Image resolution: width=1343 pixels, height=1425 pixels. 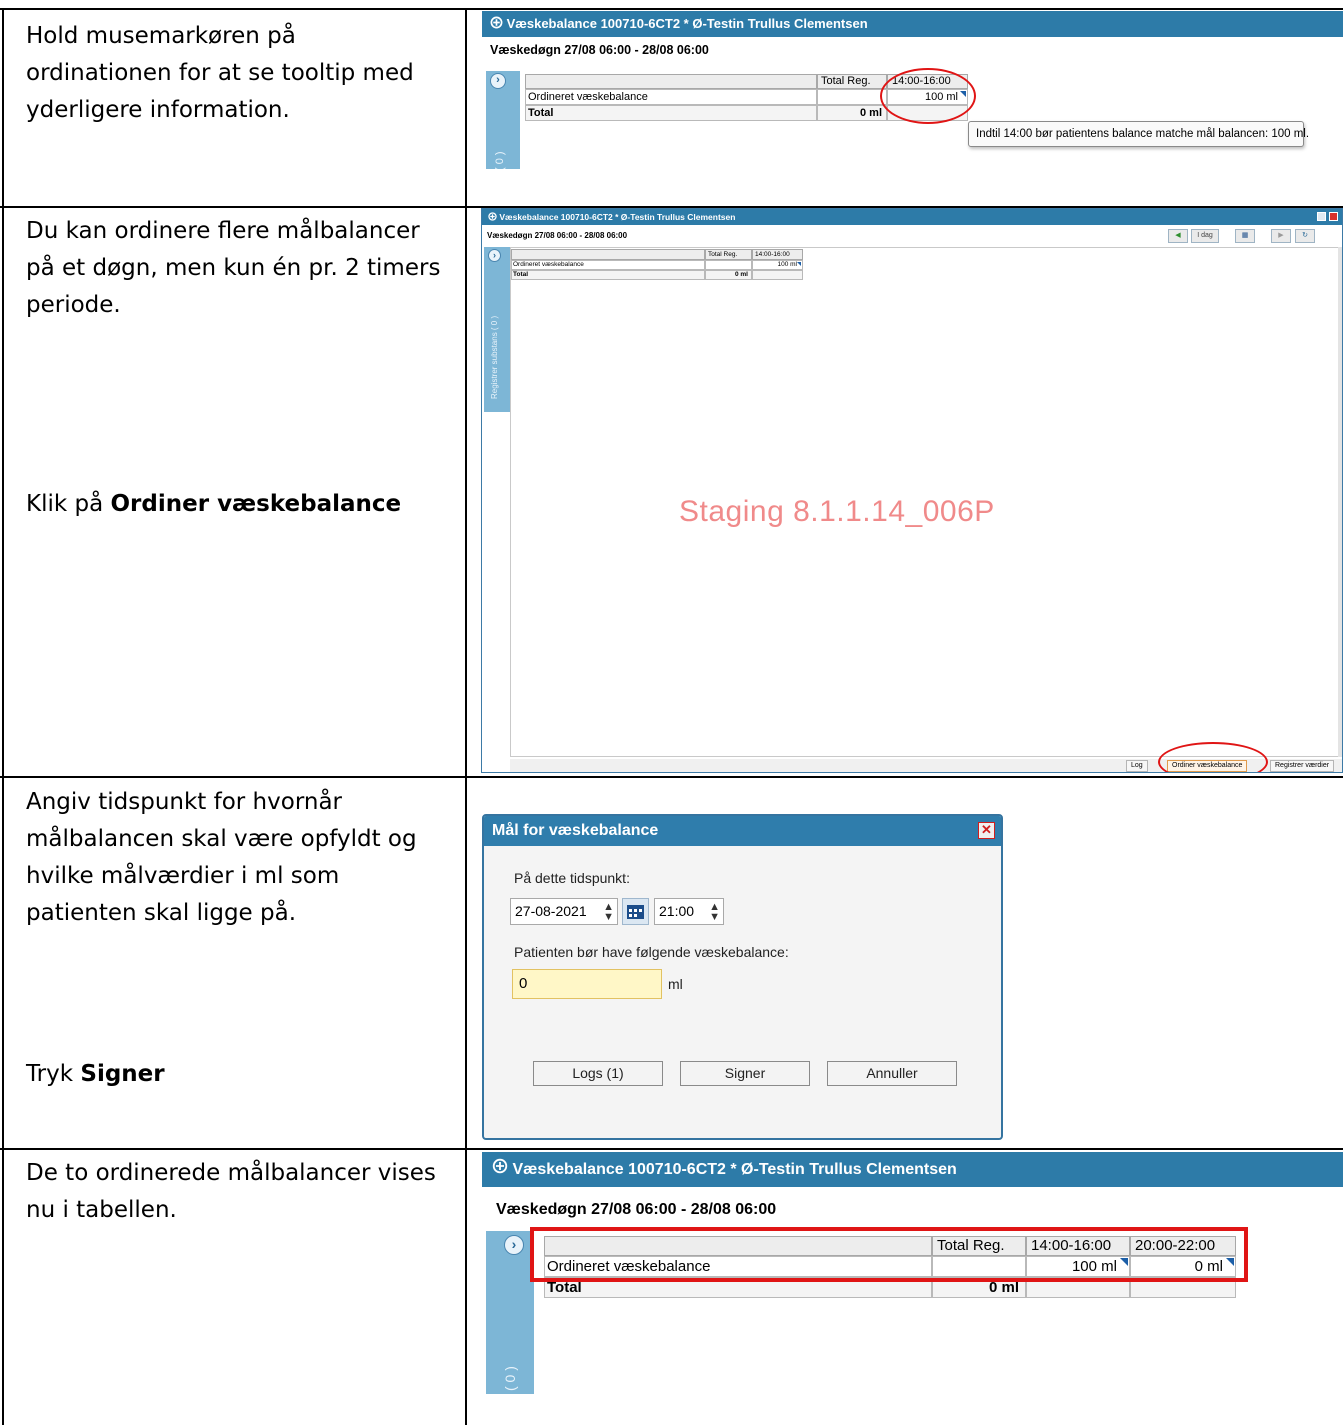 I want to click on next-day-button: ▶, so click(x=1281, y=236).